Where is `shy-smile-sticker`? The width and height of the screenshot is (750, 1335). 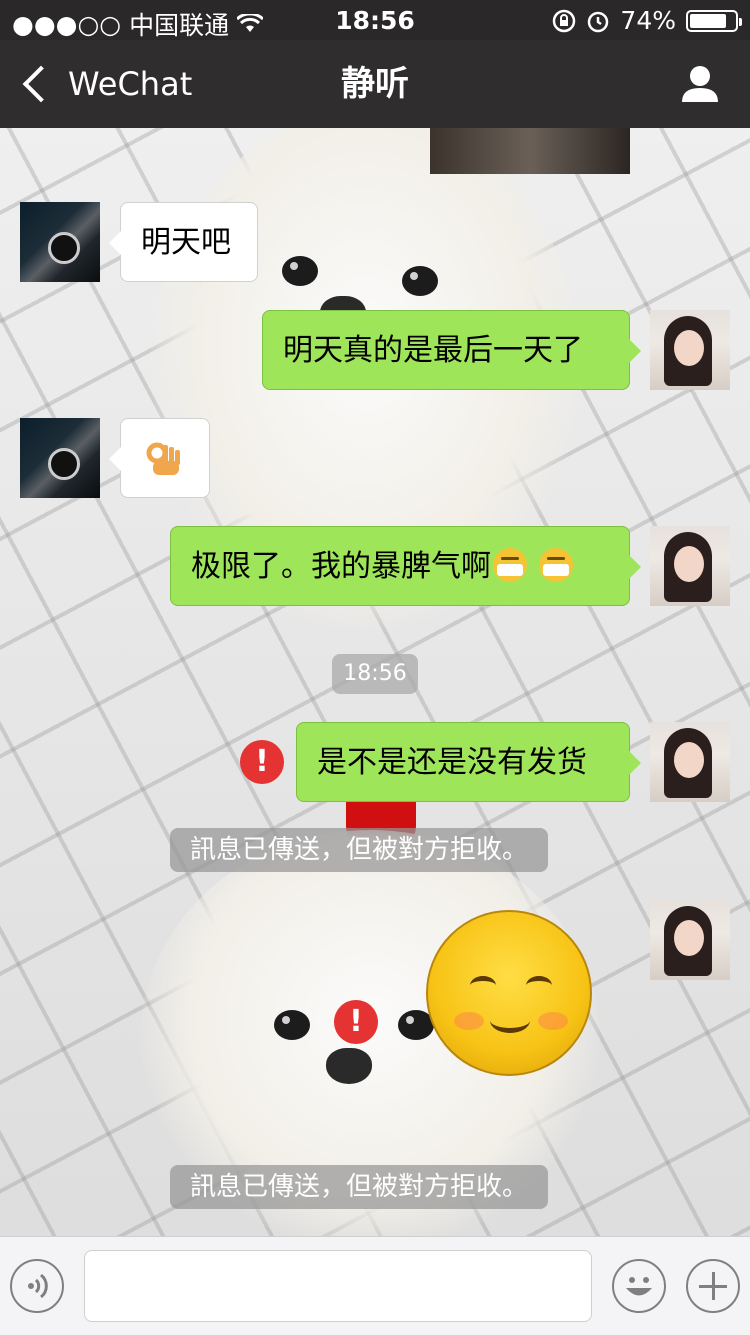 shy-smile-sticker is located at coordinates (509, 993).